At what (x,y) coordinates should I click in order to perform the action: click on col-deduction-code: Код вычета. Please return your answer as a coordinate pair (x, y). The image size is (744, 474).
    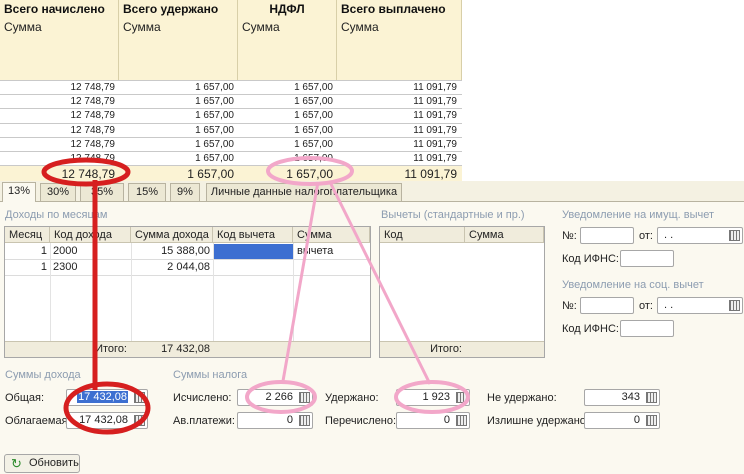
    Looking at the image, I should click on (253, 235).